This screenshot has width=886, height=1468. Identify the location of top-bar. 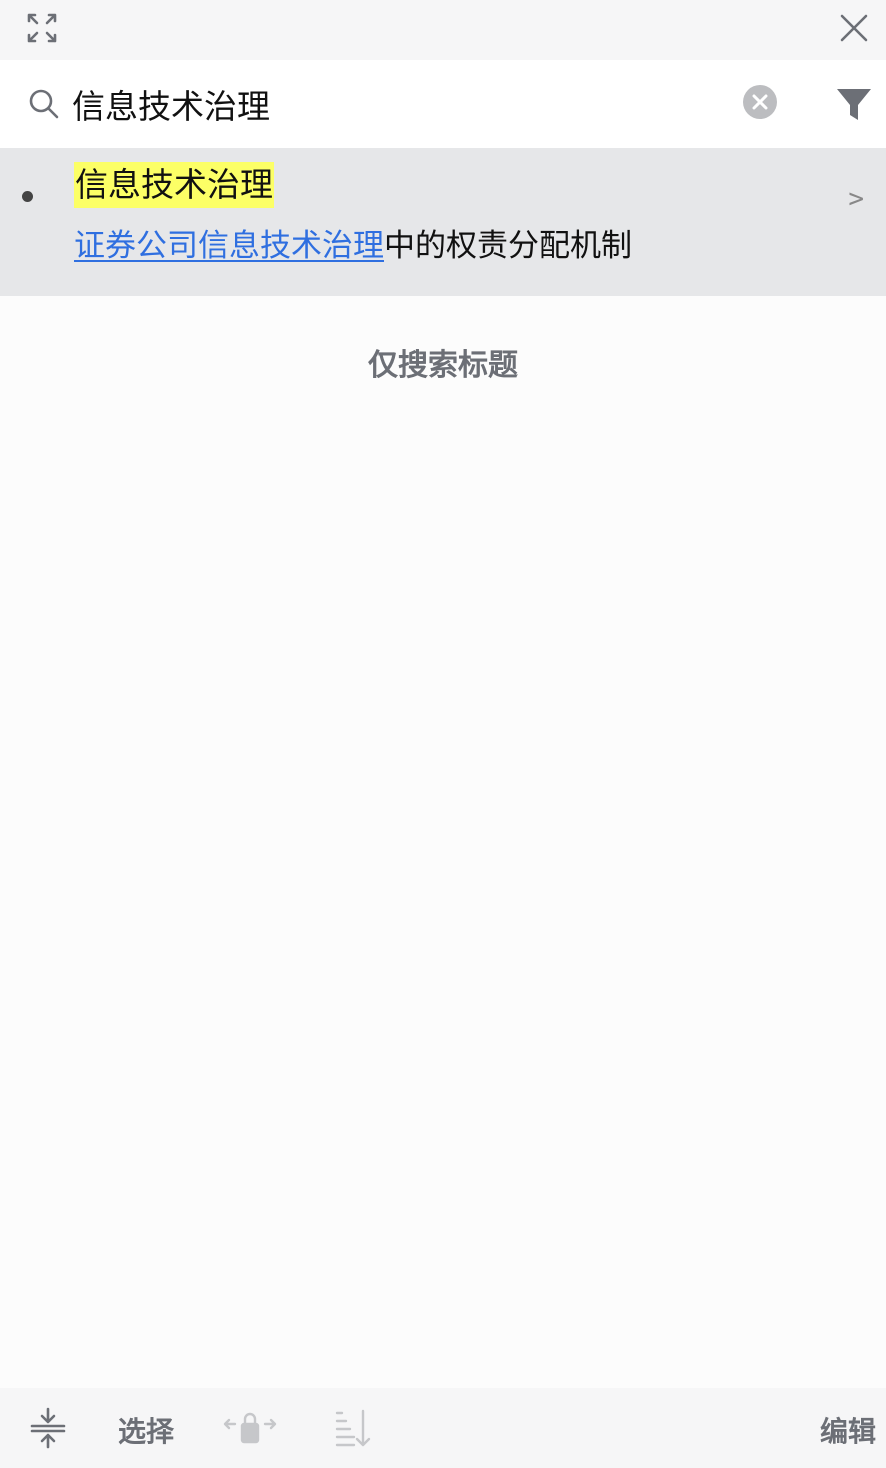
(443, 30).